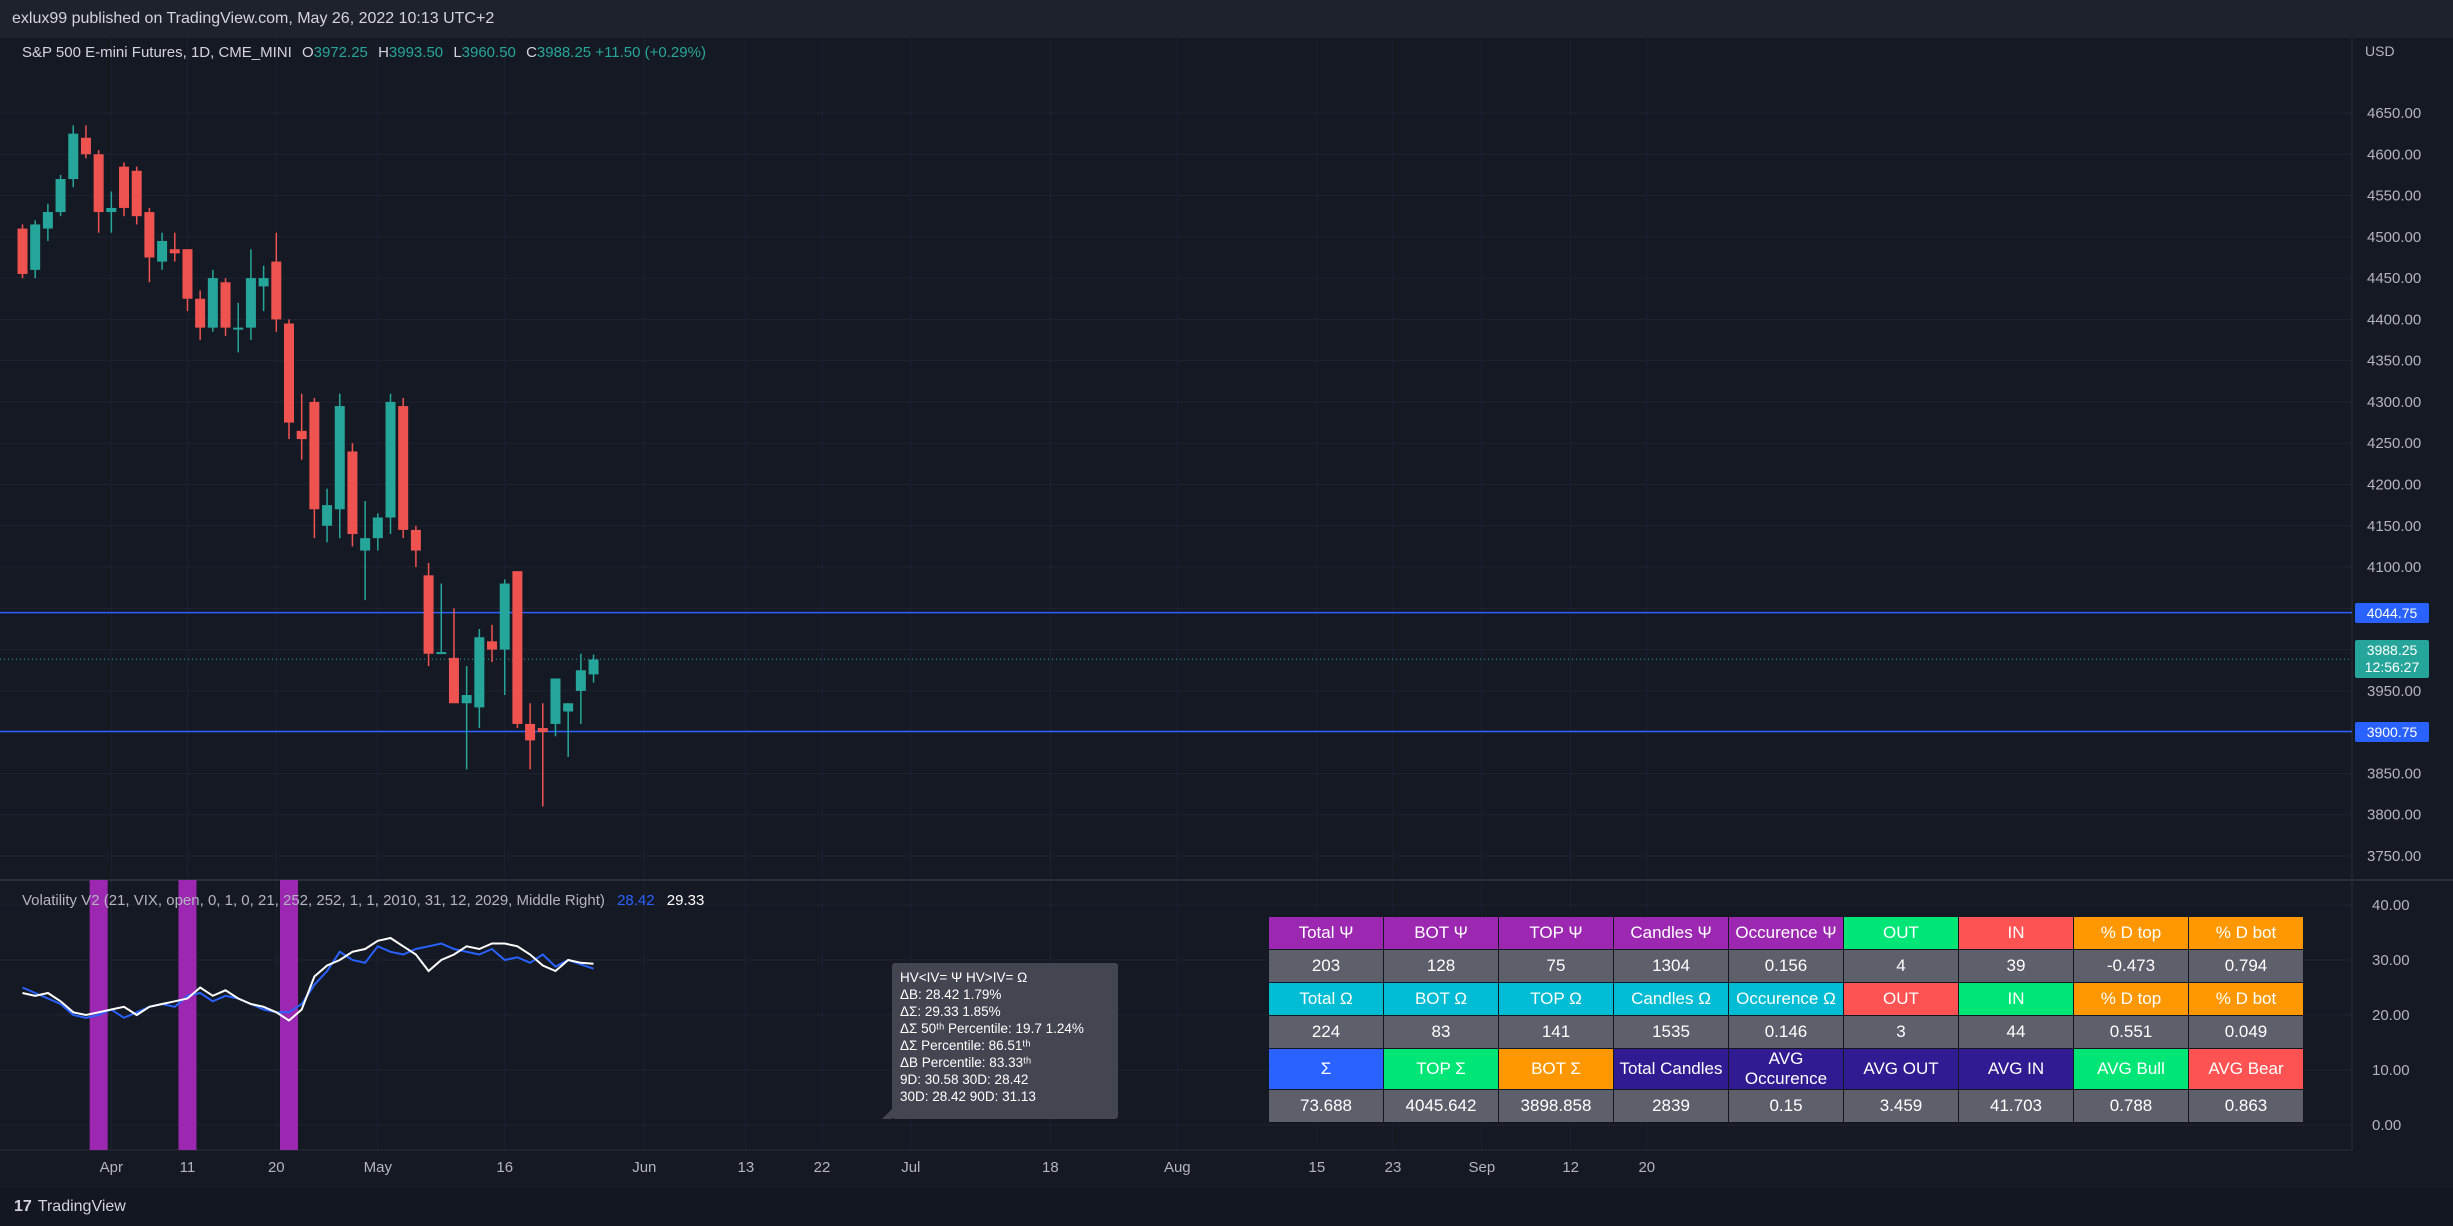 The height and width of the screenshot is (1226, 2453). Describe the element at coordinates (2394, 278) in the screenshot. I see `price-axis-label: 4450.00` at that location.